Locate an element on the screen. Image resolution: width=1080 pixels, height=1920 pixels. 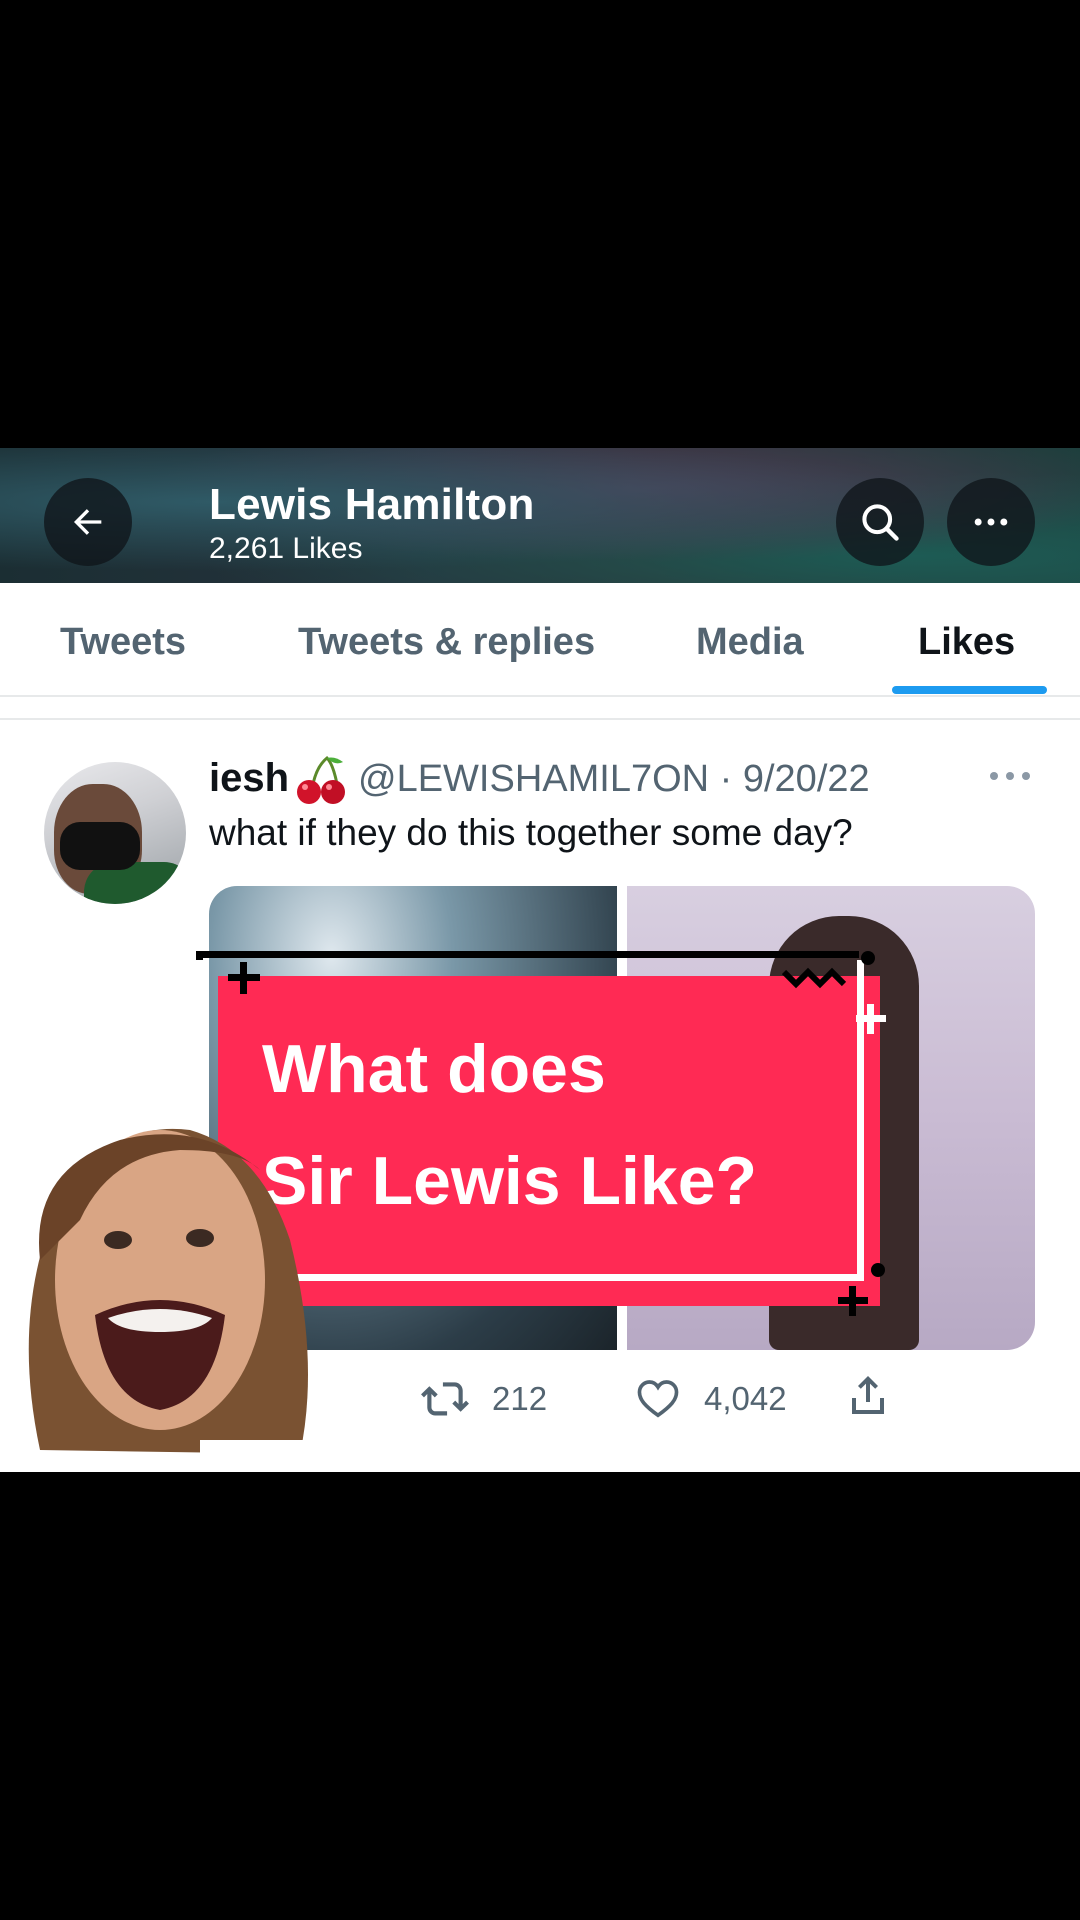
retweet-count: 212 is located at coordinates (520, 1398).